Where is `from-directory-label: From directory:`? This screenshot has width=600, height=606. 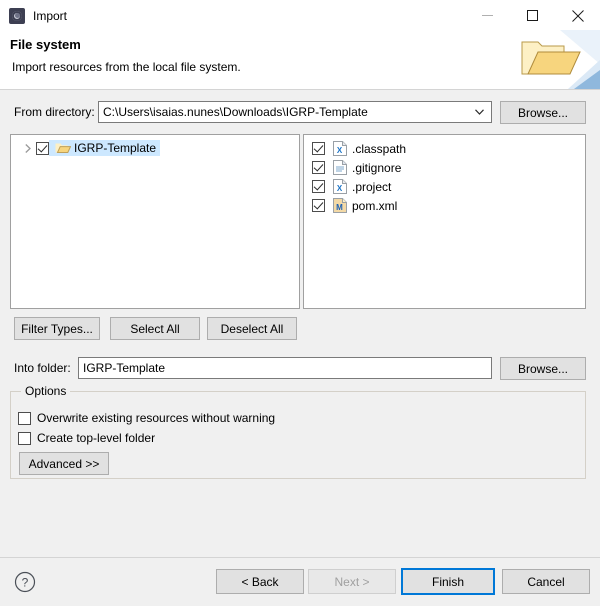 from-directory-label: From directory: is located at coordinates (54, 112).